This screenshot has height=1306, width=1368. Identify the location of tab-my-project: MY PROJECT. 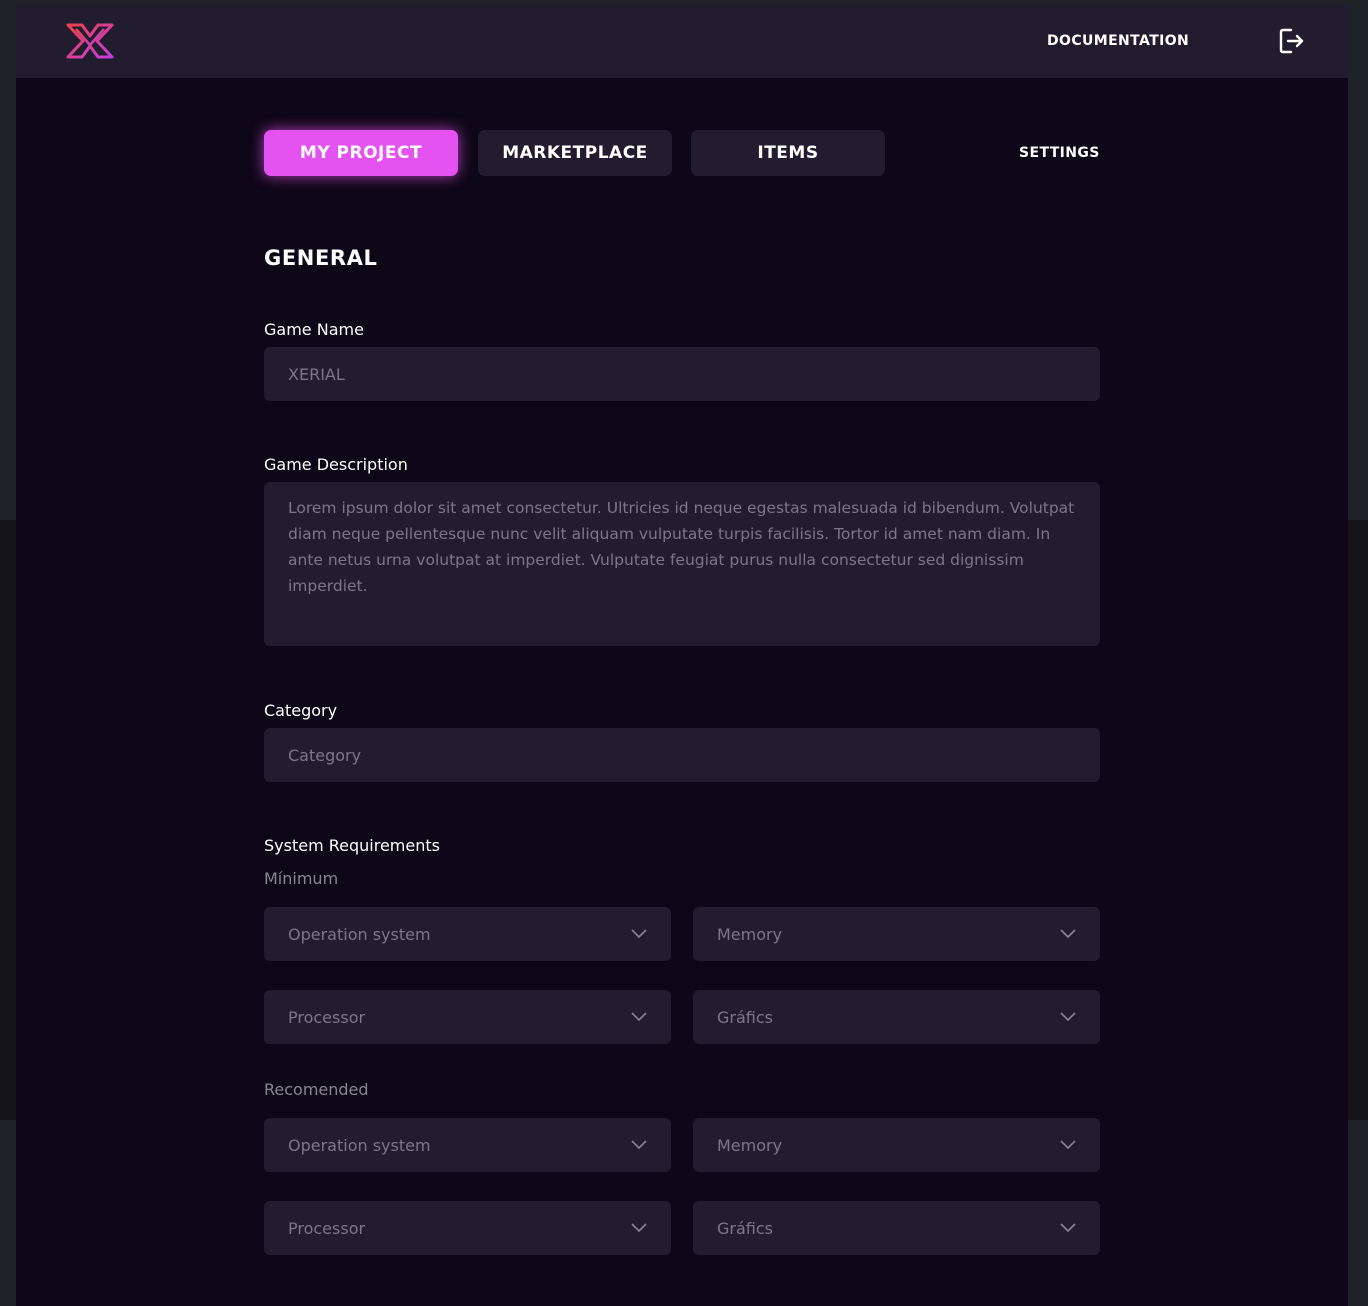
(361, 153).